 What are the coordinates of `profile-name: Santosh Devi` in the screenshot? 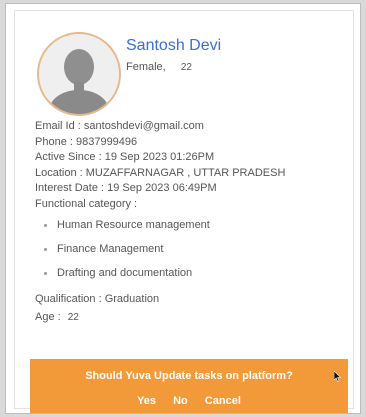 It's located at (174, 45).